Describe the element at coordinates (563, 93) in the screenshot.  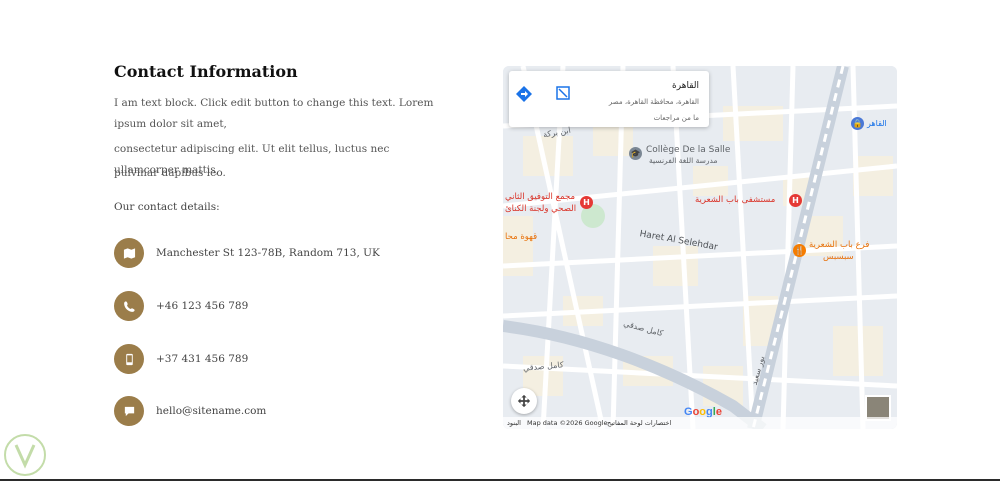
I see `expand-map-icon` at that location.